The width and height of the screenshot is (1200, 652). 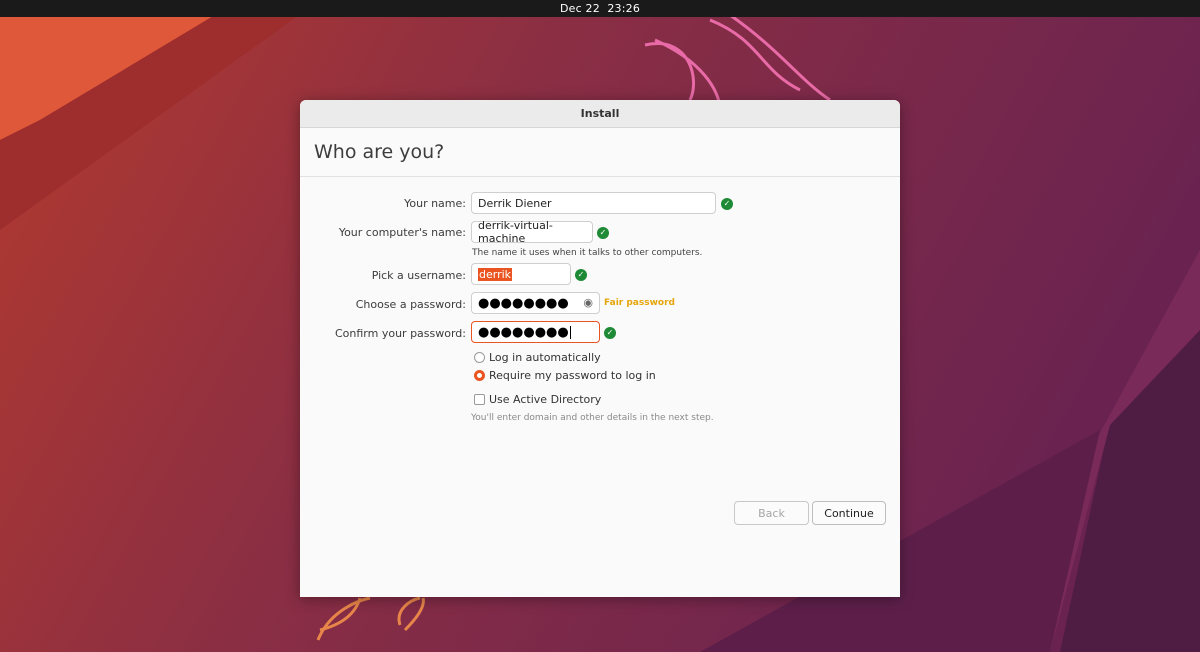 What do you see at coordinates (849, 513) in the screenshot?
I see `continue-button: Continue` at bounding box center [849, 513].